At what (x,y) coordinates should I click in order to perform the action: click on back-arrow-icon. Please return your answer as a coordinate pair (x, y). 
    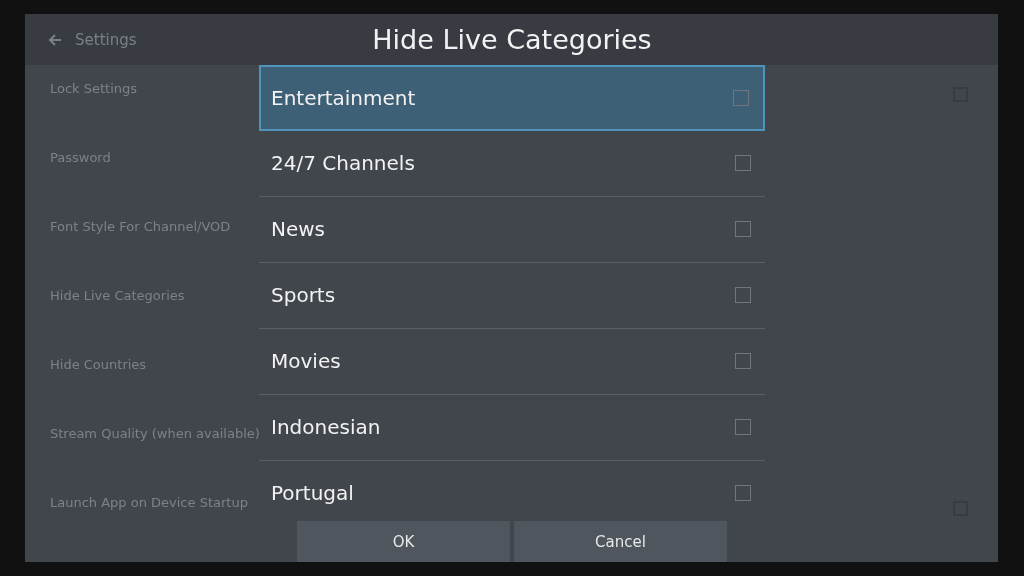
    Looking at the image, I should click on (55, 39).